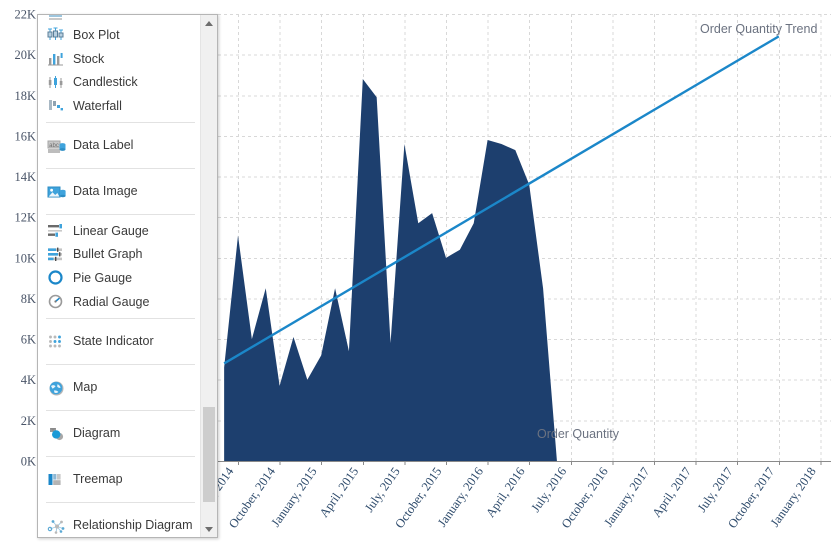 The image size is (831, 549). I want to click on menu-item-data-label: abc Data Label, so click(119, 145).